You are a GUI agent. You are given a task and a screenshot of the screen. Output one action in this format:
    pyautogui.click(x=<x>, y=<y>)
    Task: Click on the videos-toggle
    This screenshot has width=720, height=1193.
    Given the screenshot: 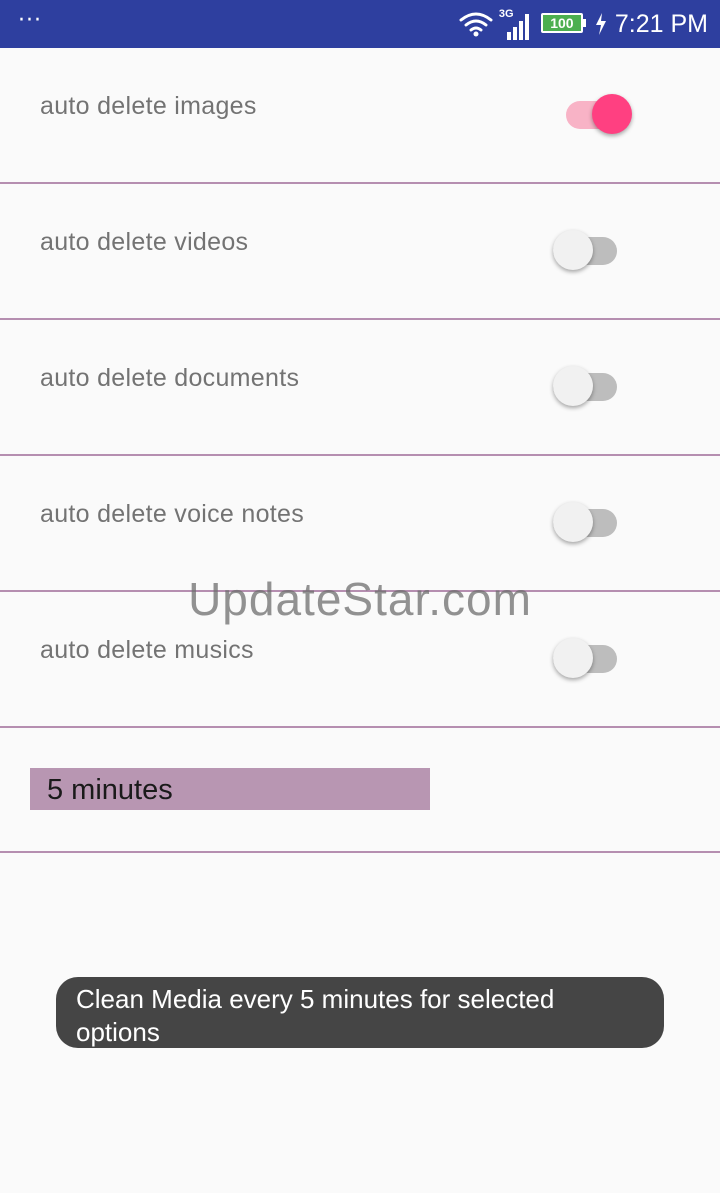 What is the action you would take?
    pyautogui.click(x=587, y=251)
    